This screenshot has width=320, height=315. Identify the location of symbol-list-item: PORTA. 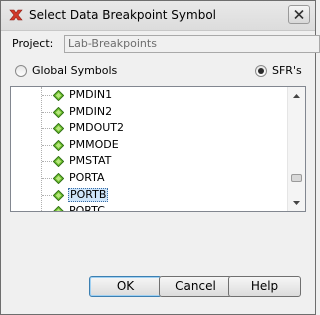
(149, 178).